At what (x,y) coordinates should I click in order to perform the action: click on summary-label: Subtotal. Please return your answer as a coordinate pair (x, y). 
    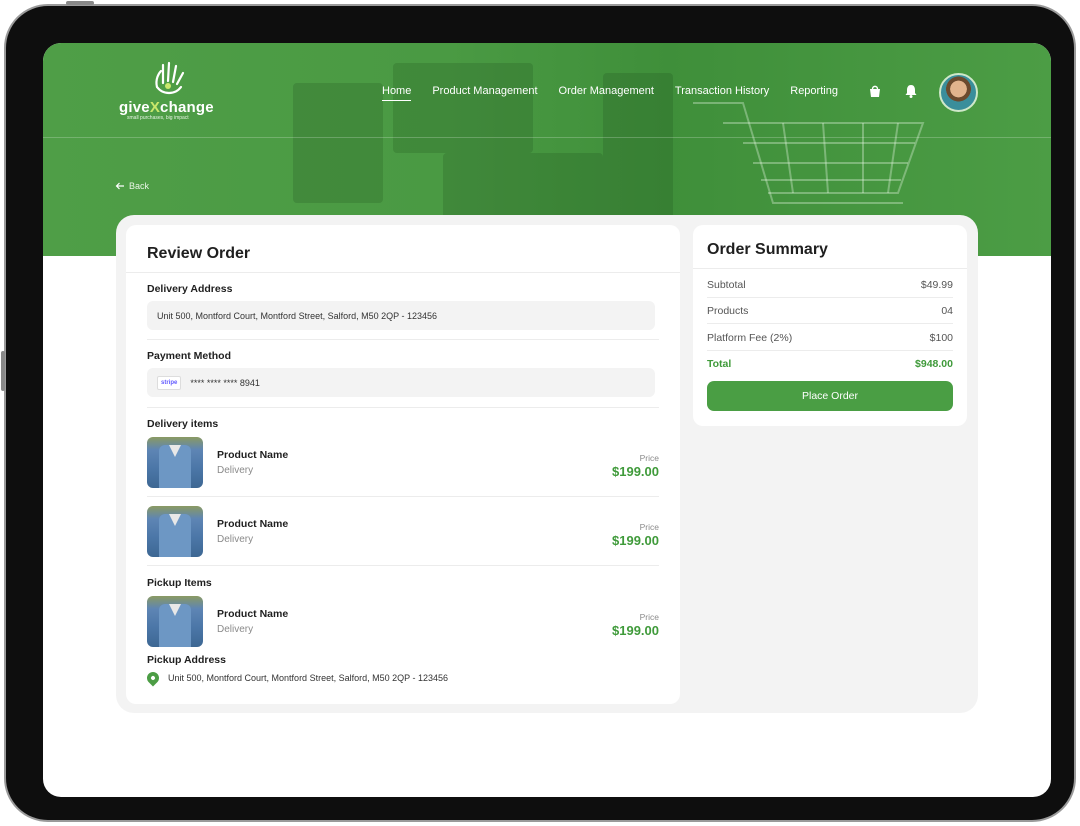
    Looking at the image, I should click on (726, 284).